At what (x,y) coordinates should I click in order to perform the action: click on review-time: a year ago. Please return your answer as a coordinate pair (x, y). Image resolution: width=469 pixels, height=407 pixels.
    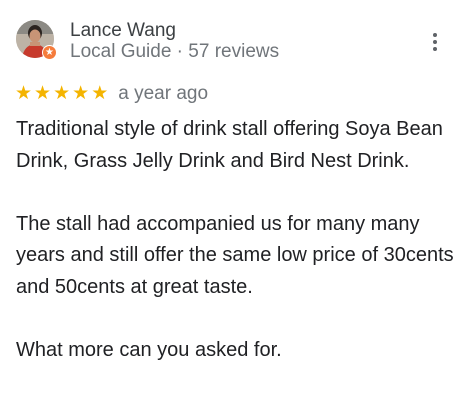
    Looking at the image, I should click on (163, 93).